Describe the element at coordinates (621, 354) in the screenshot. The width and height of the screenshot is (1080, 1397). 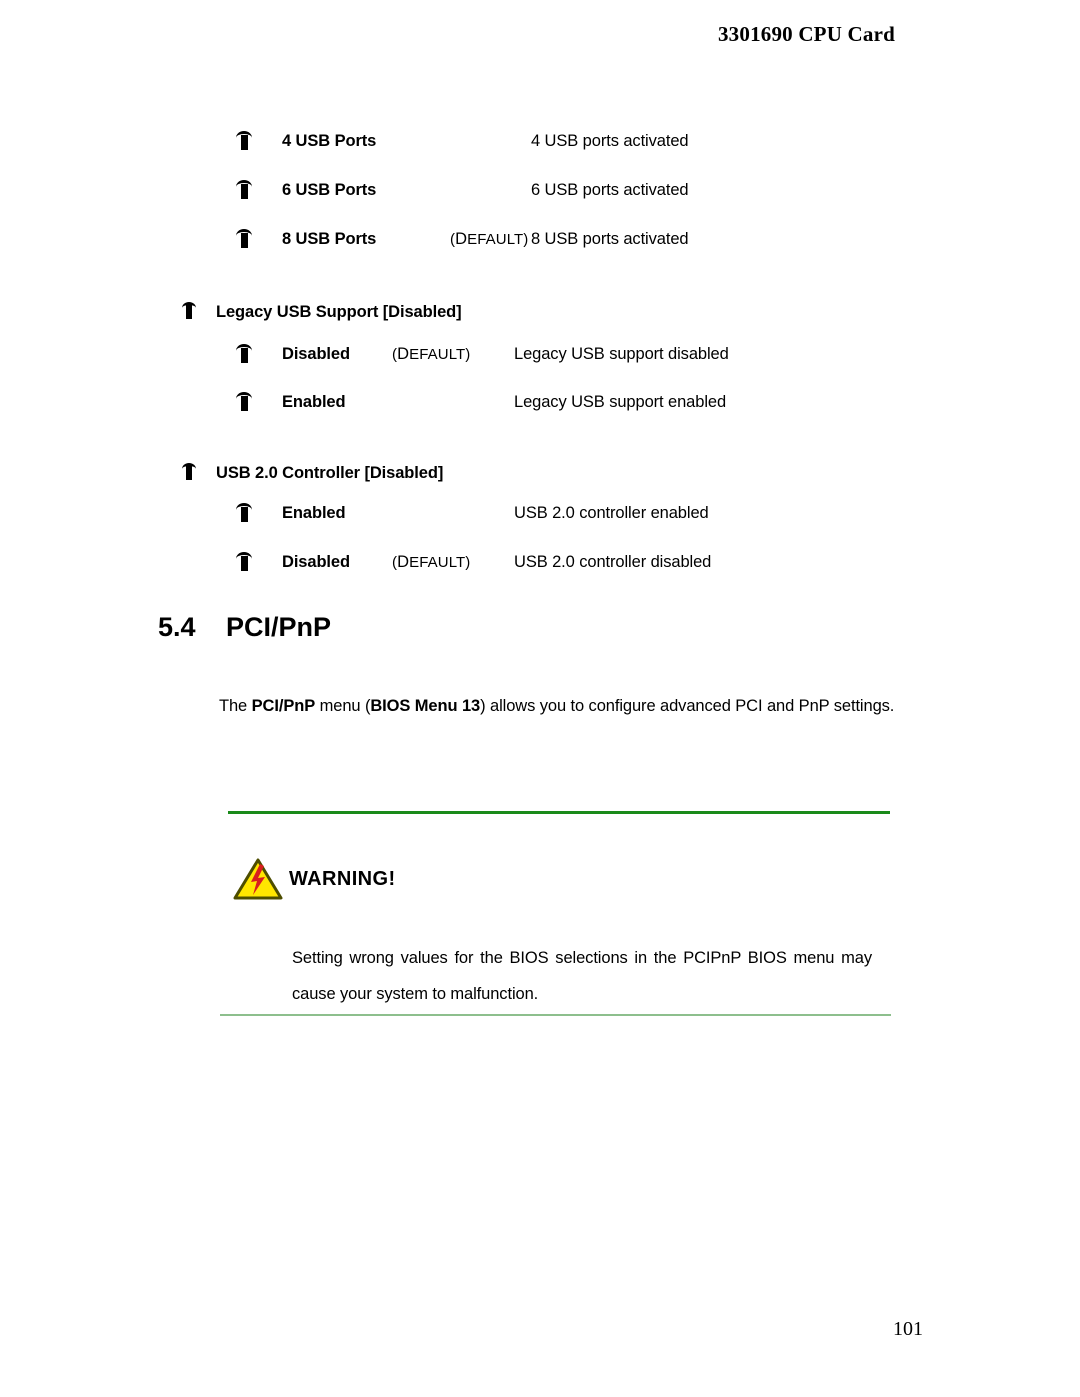
I see `option-description: Legacy USB support disabled` at that location.